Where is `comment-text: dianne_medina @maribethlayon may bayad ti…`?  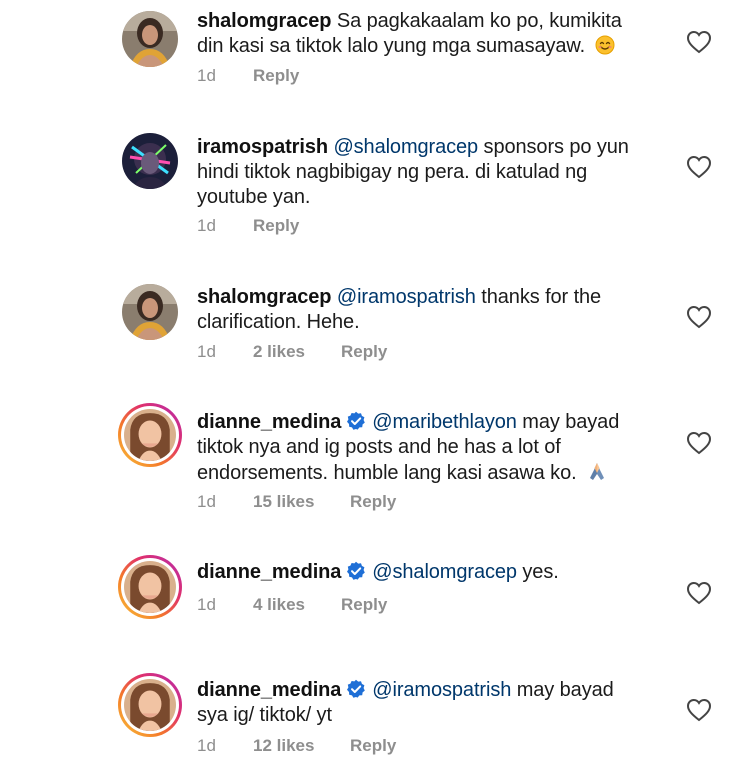 comment-text: dianne_medina @maribethlayon may bayad ti… is located at coordinates (422, 449).